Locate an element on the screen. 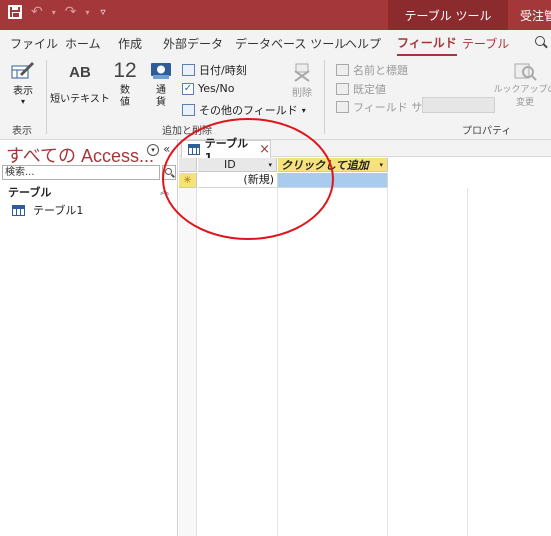  other-fields-label: その他のフィールド is located at coordinates (248, 110).